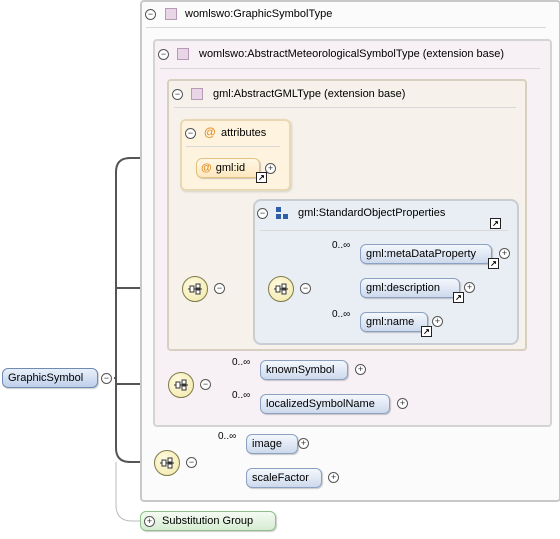 The width and height of the screenshot is (560, 539). I want to click on substitution-group: + Substitution Group, so click(208, 521).